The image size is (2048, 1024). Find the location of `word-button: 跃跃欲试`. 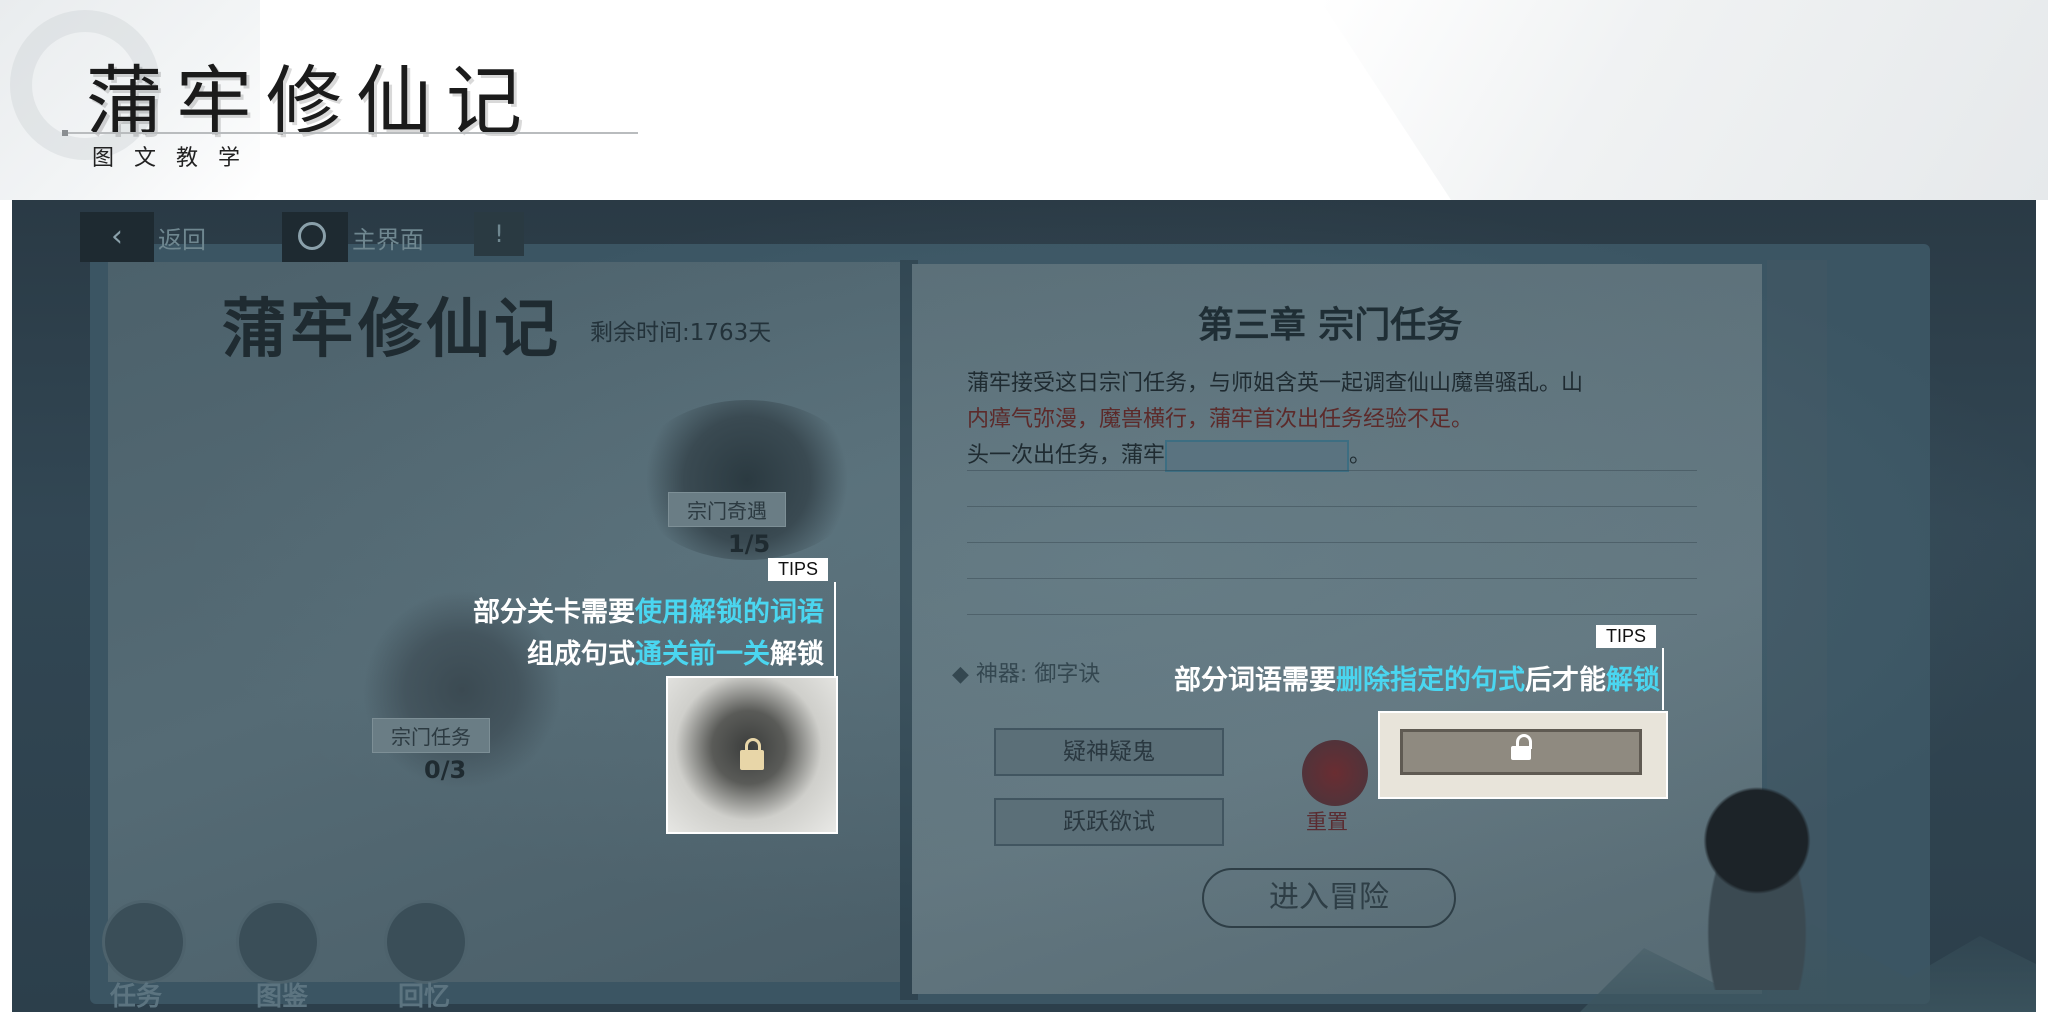

word-button: 跃跃欲试 is located at coordinates (1109, 822).